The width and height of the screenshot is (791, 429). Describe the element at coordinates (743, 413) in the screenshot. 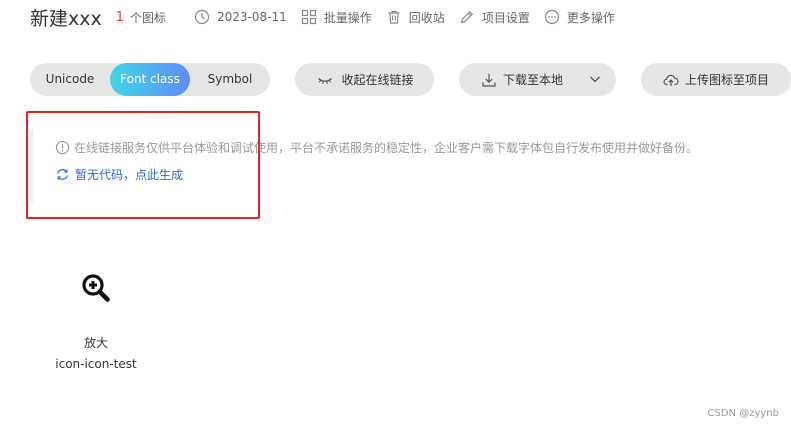

I see `watermark: CSDN @zyynb` at that location.